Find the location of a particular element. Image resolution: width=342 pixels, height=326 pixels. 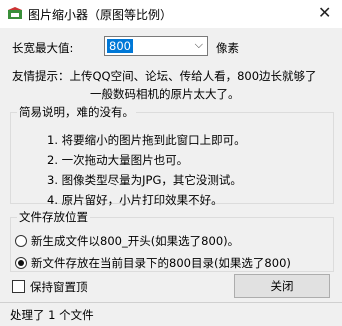

close-button: 关闭 is located at coordinates (282, 286).